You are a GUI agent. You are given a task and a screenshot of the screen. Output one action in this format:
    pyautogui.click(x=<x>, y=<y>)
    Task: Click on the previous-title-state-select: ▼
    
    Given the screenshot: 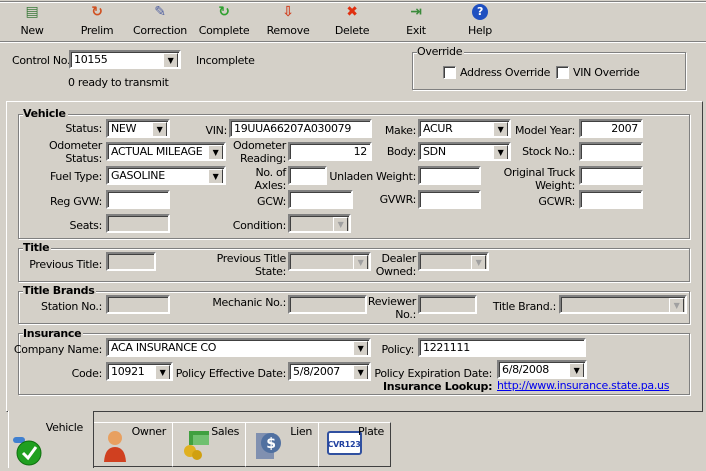 What is the action you would take?
    pyautogui.click(x=329, y=261)
    